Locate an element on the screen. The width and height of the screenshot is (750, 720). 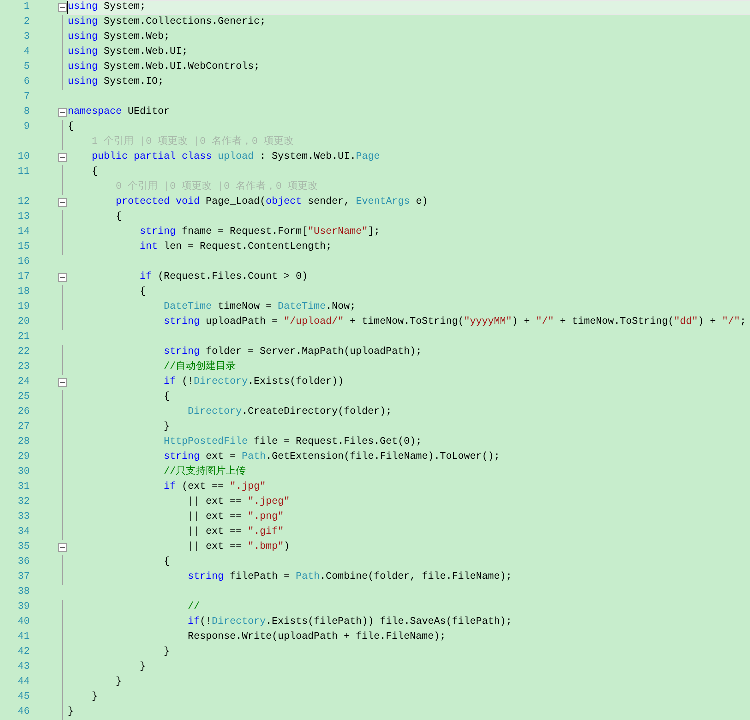
code-line: int len = Request.ContentLength; is located at coordinates (236, 247).